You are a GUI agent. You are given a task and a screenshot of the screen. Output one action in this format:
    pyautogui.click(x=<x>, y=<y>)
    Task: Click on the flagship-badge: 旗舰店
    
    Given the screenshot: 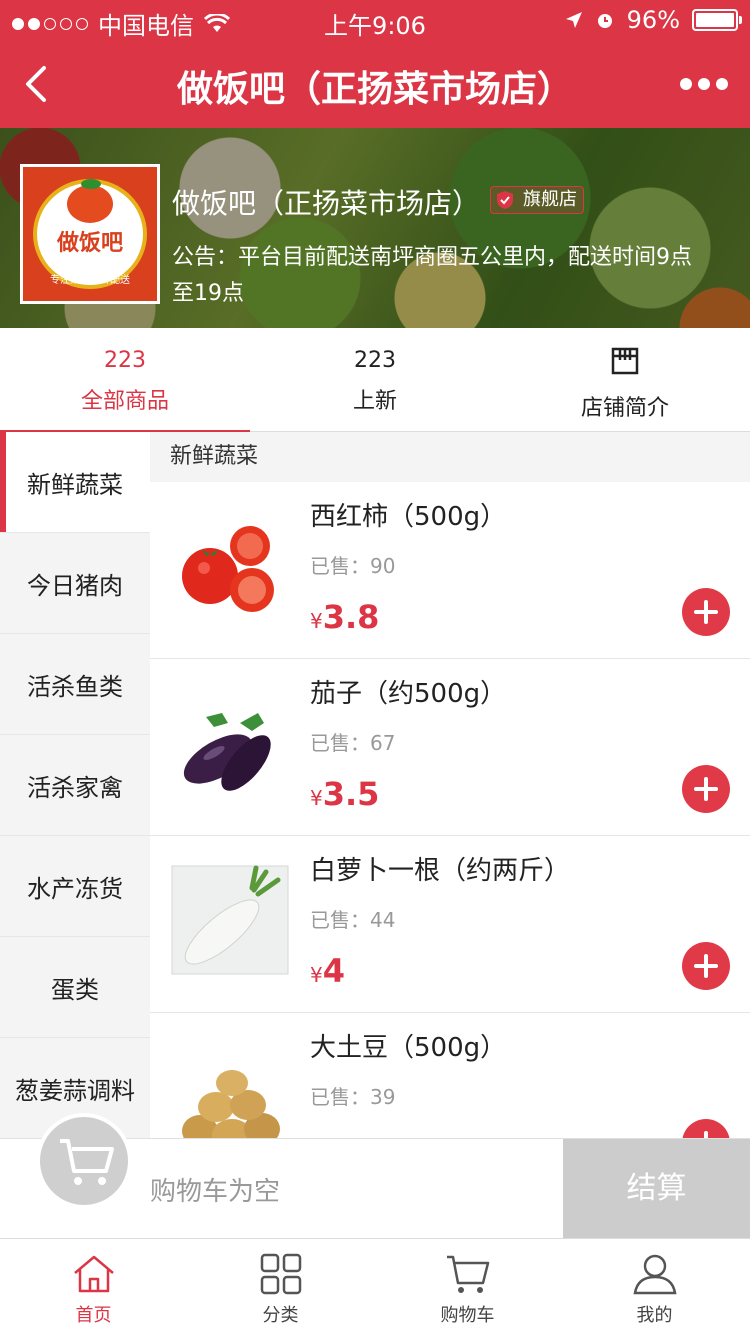 What is the action you would take?
    pyautogui.click(x=537, y=200)
    